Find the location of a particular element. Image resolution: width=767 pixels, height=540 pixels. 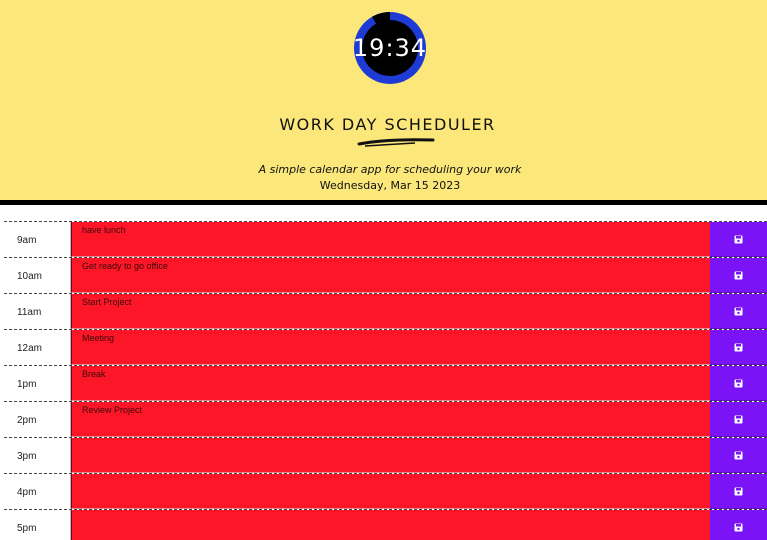

hour-label: 4pm is located at coordinates (37, 491).